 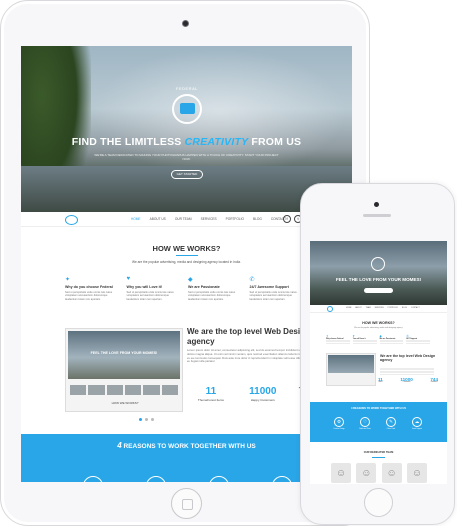 I want to click on hero-title: FIND THE LIMITLESS CREATIVITY FROM US, so click(x=186, y=142).